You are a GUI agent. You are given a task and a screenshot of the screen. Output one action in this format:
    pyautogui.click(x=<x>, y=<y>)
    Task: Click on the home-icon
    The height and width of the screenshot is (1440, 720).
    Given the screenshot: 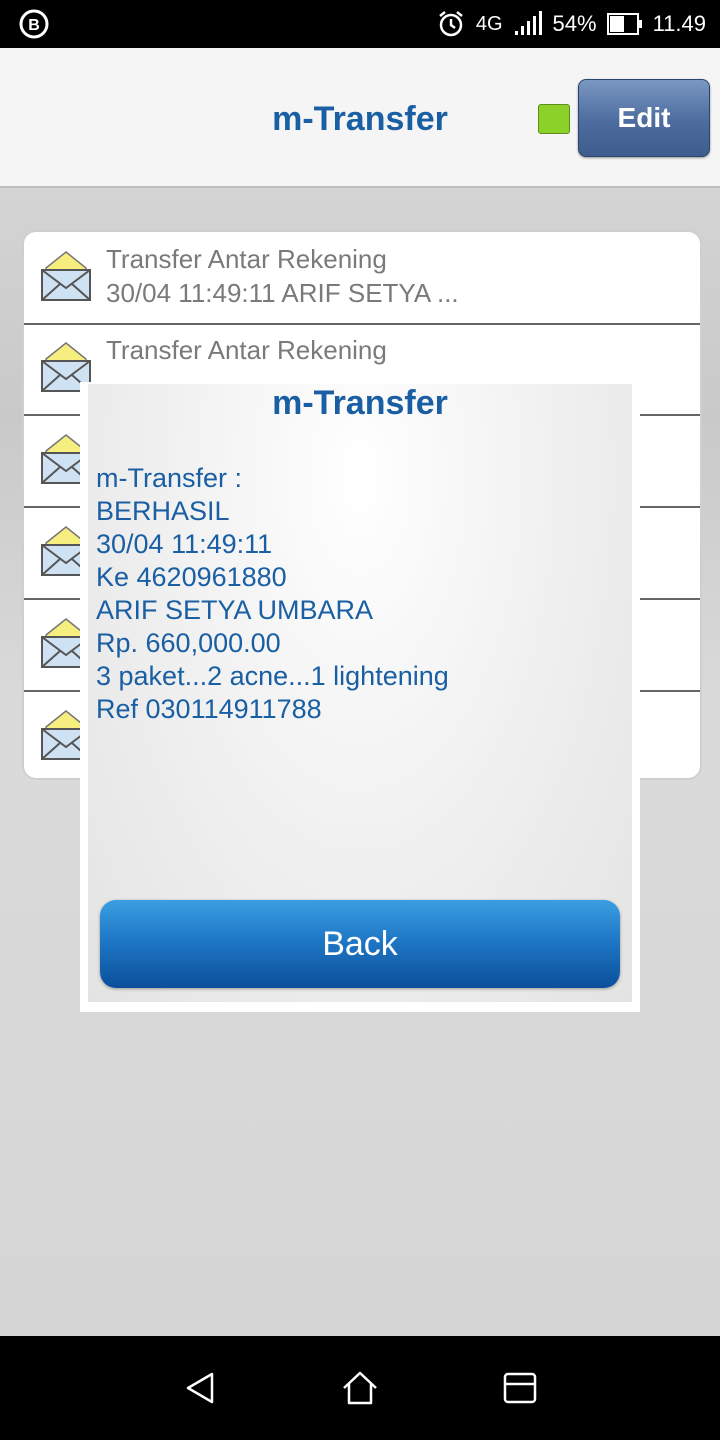 What is the action you would take?
    pyautogui.click(x=360, y=1388)
    